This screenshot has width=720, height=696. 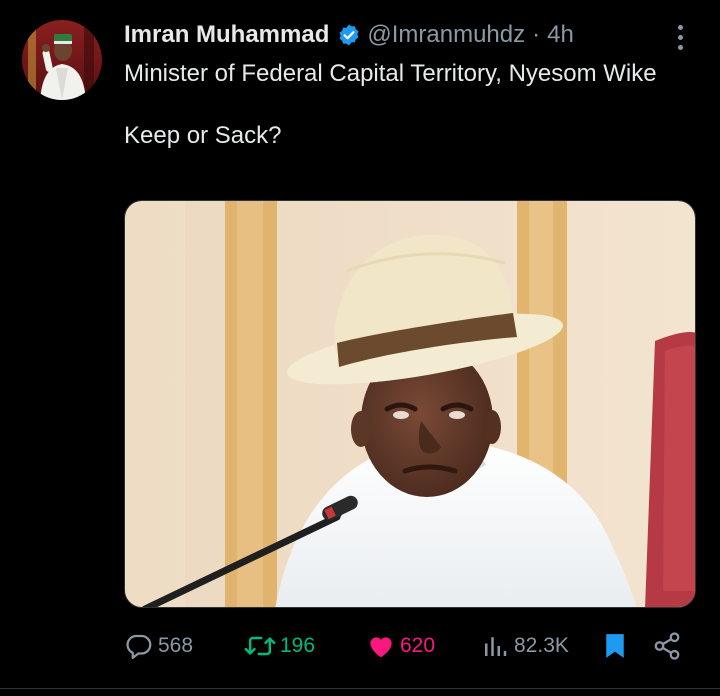 I want to click on views-button: 82.3K, so click(x=524, y=646).